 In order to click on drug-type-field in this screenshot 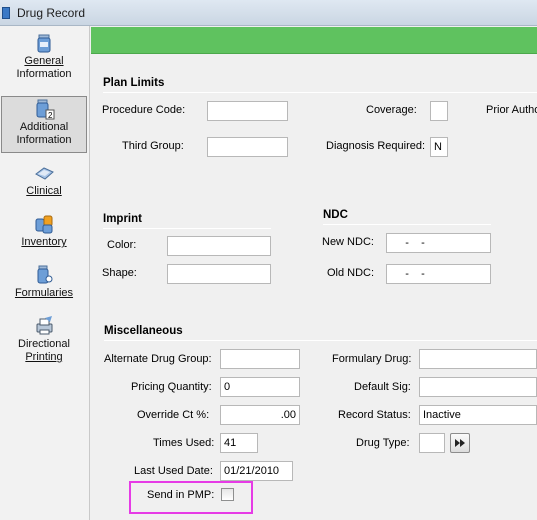, I will do `click(432, 443)`.